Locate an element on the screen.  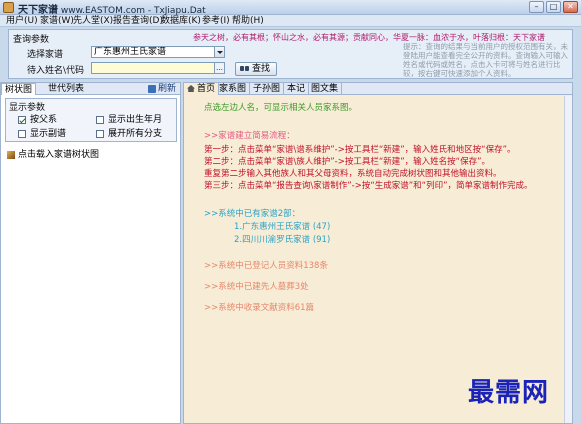
watermark-text: 最需网 is located at coordinates (509, 393).